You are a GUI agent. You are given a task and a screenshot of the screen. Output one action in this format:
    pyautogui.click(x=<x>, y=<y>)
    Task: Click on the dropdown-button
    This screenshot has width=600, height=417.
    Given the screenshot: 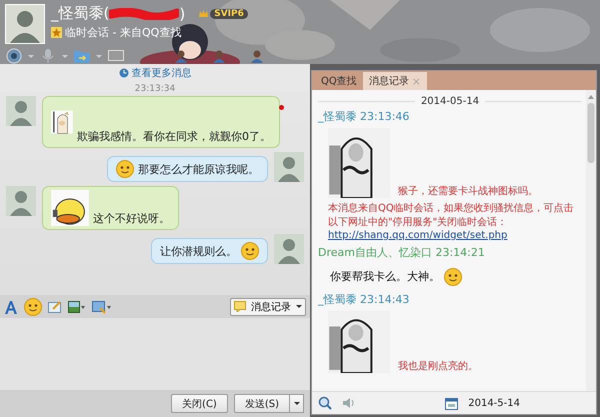 What is the action you would take?
    pyautogui.click(x=297, y=403)
    